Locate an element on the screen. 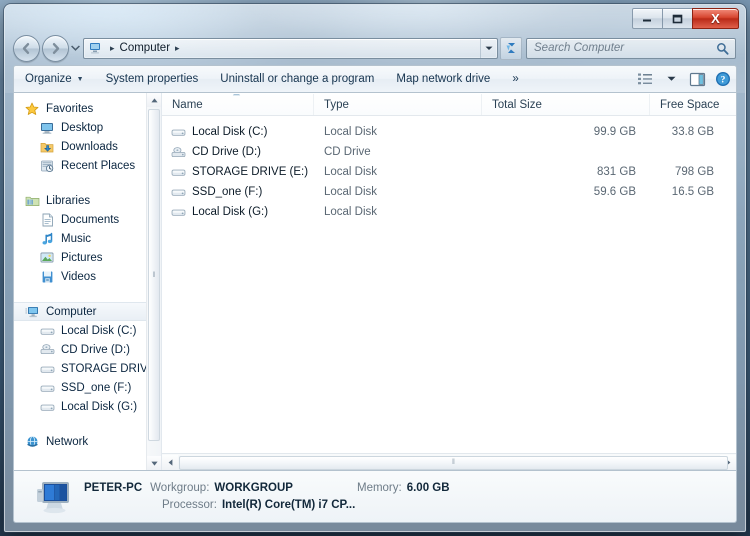 This screenshot has width=750, height=536. toolbar-overflow-button: » is located at coordinates (515, 79).